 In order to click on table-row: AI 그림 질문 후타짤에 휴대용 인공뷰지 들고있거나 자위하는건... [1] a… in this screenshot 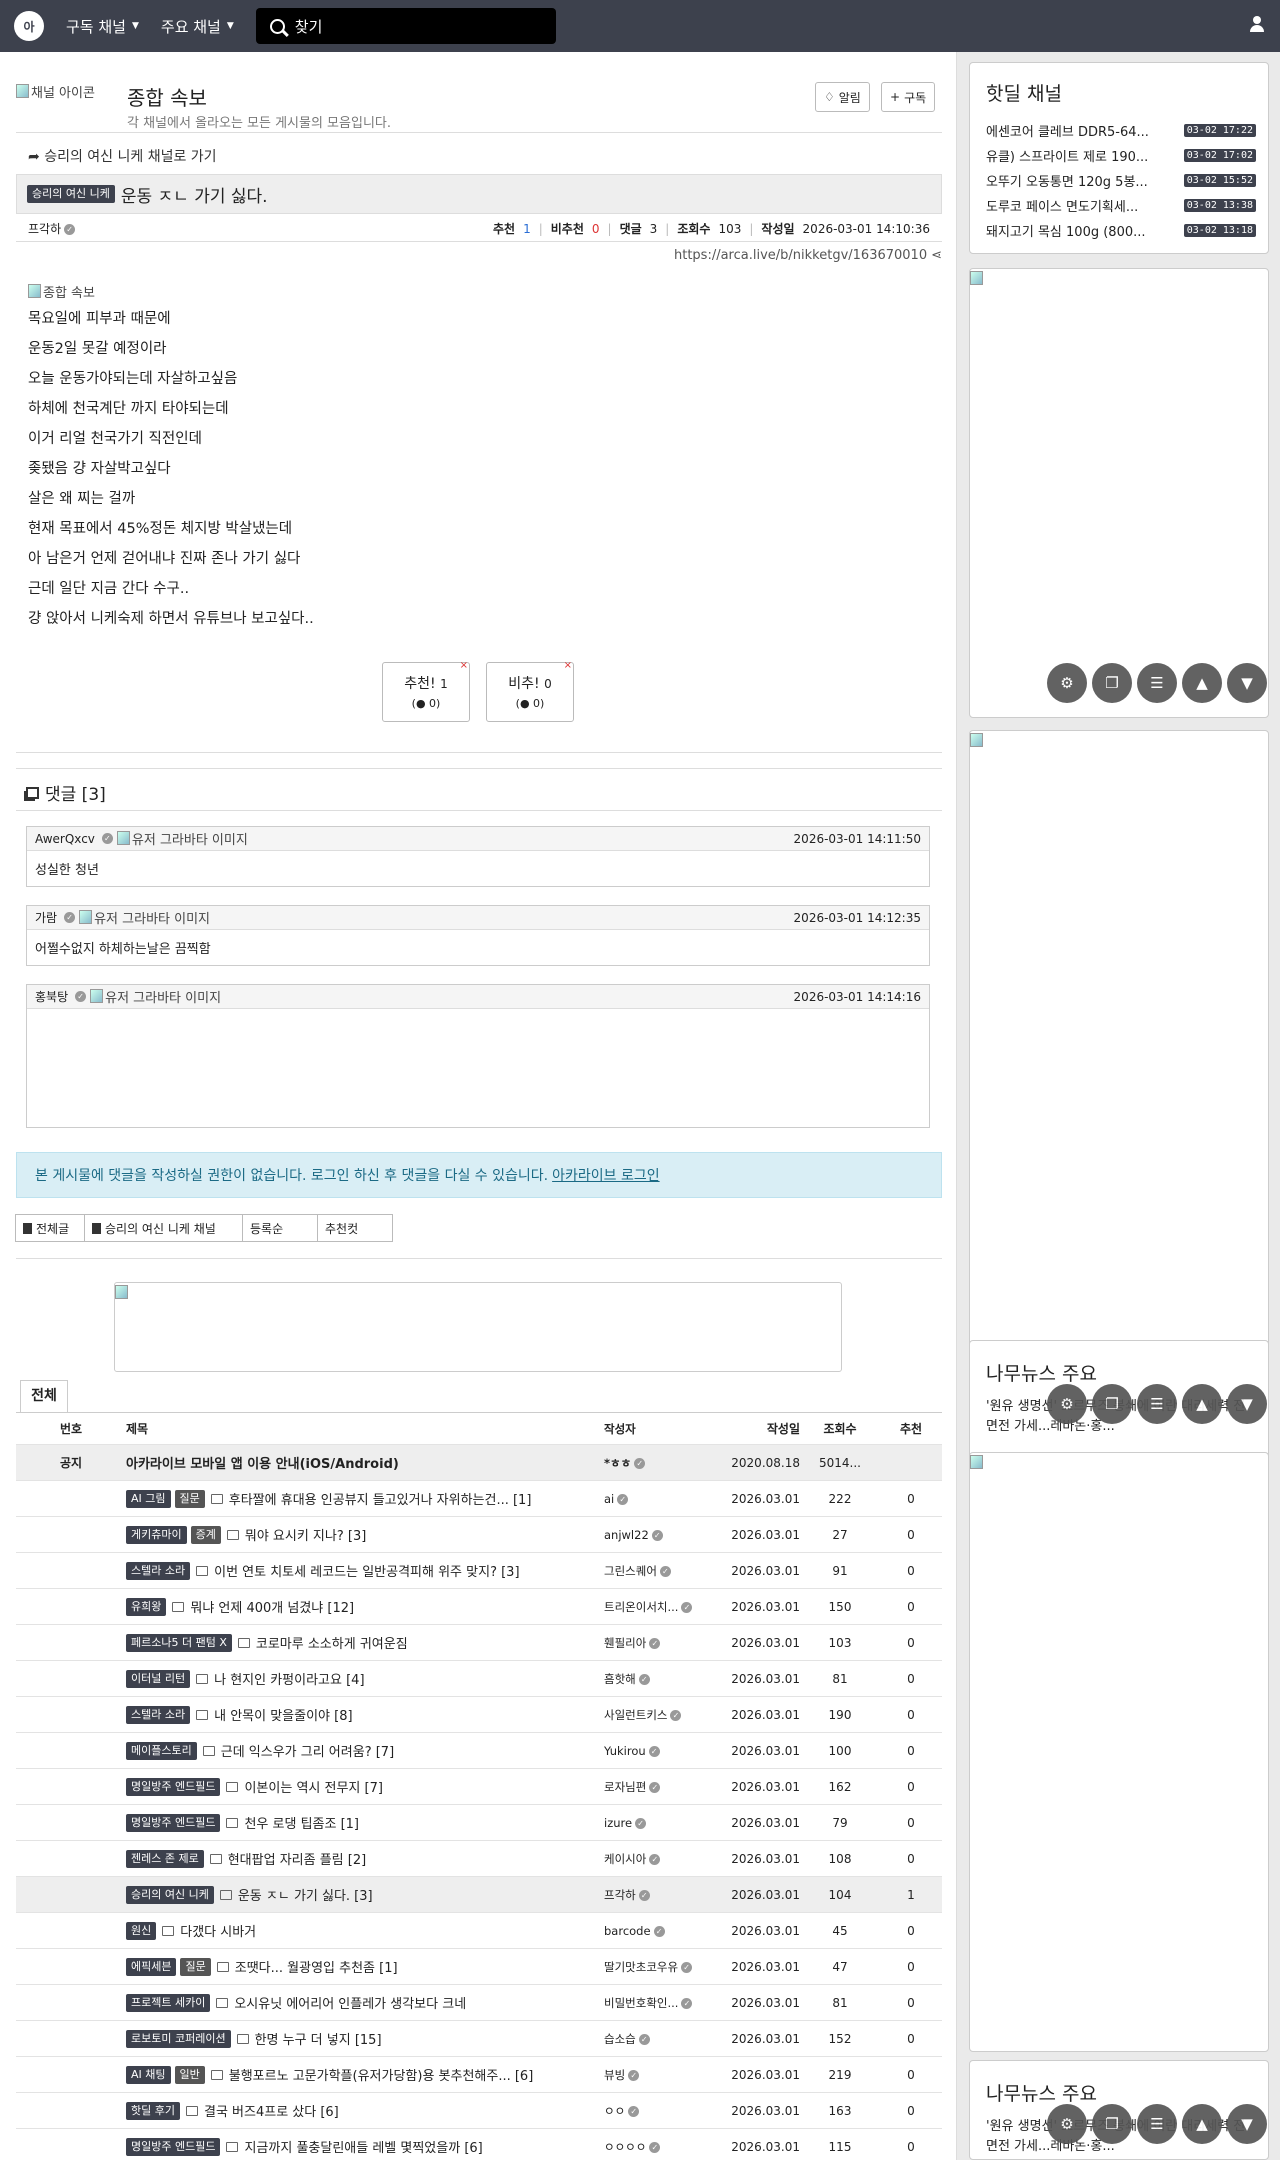, I will do `click(479, 1499)`.